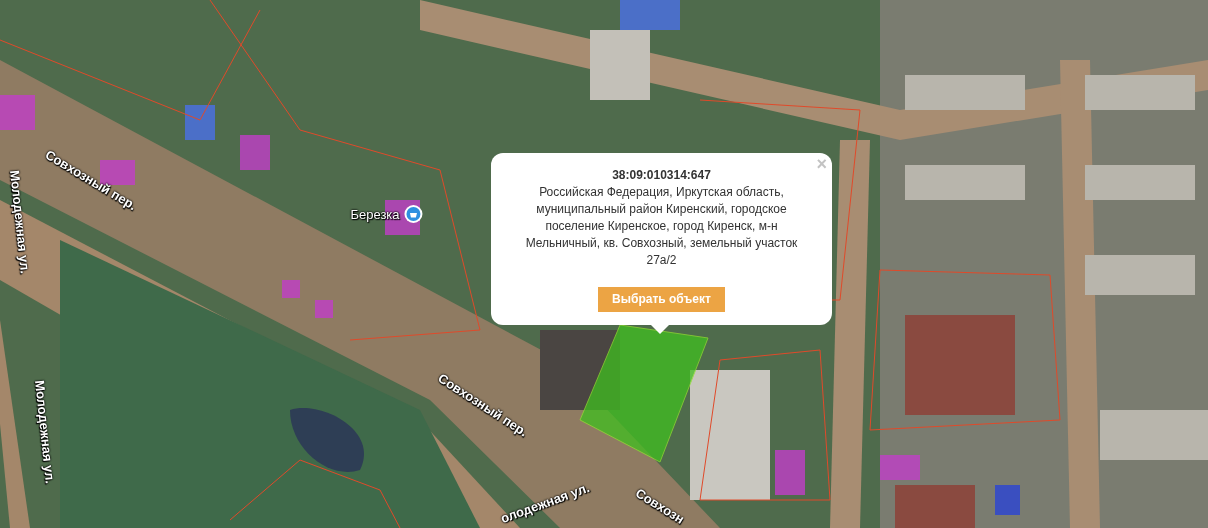 The height and width of the screenshot is (528, 1208). What do you see at coordinates (661, 175) in the screenshot?
I see `cadastral-number: 38:09:010314:647` at bounding box center [661, 175].